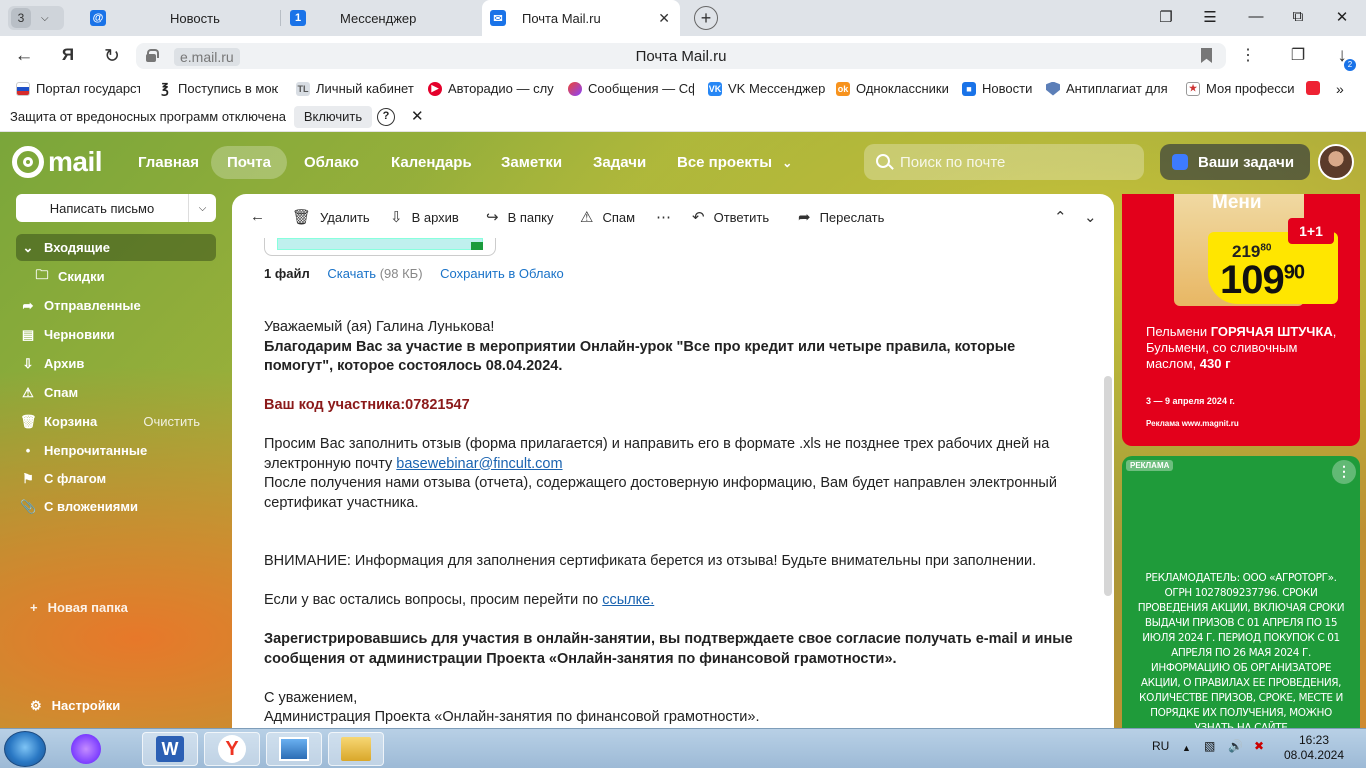 The width and height of the screenshot is (1366, 768). I want to click on bookmark-item: ■ Новости, so click(999, 88).